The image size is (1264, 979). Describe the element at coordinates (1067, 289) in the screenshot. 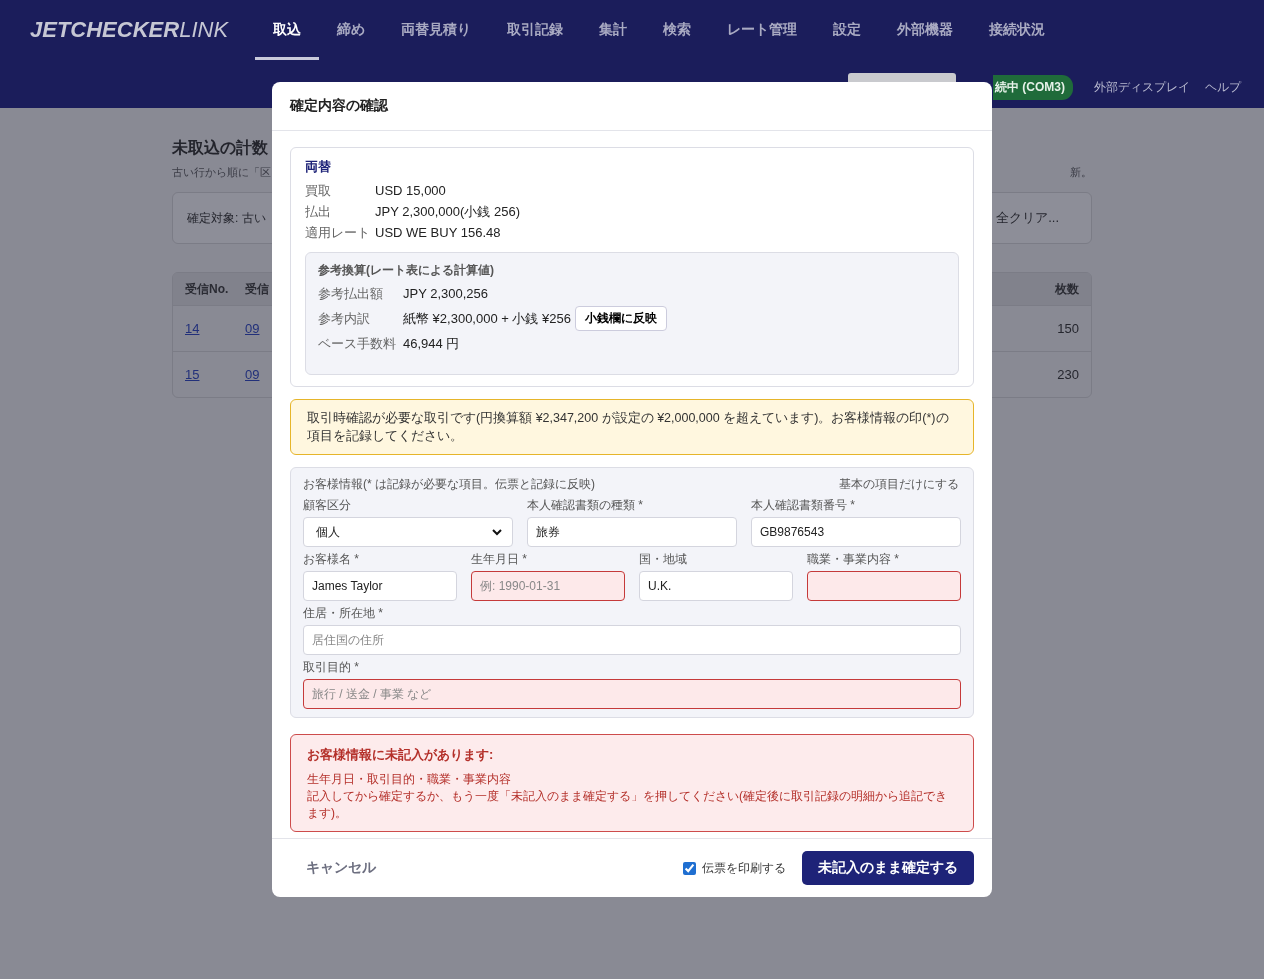

I see `column-header: 枚数` at that location.